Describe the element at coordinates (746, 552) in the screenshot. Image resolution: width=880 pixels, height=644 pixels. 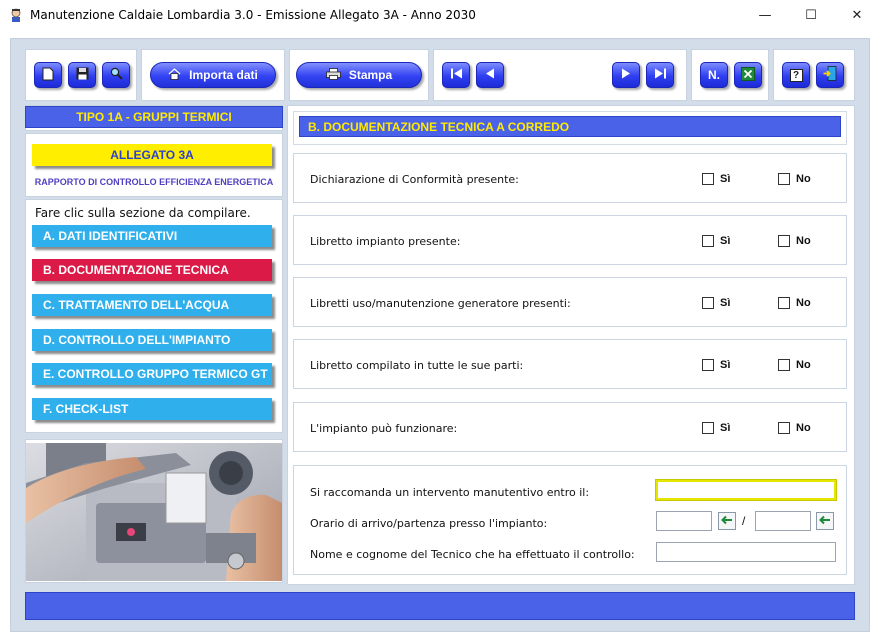
I see `tecnico-name-input` at that location.